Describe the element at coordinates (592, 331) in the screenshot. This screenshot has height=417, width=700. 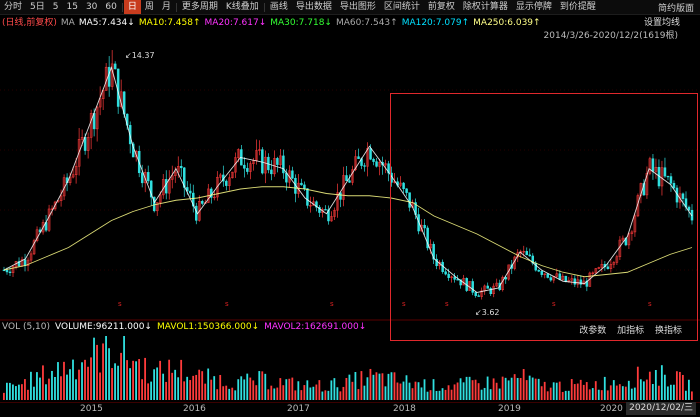
I see `change-params-button: 改参数` at that location.